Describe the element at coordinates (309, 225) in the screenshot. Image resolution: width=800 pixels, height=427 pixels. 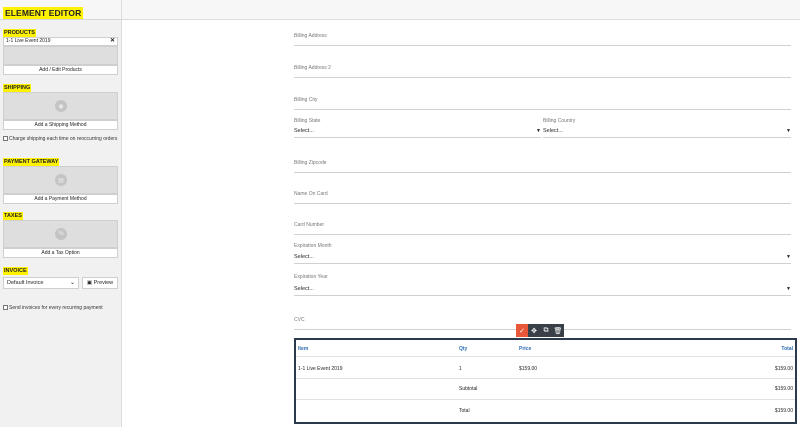
I see `card-number-label: Card Number` at that location.